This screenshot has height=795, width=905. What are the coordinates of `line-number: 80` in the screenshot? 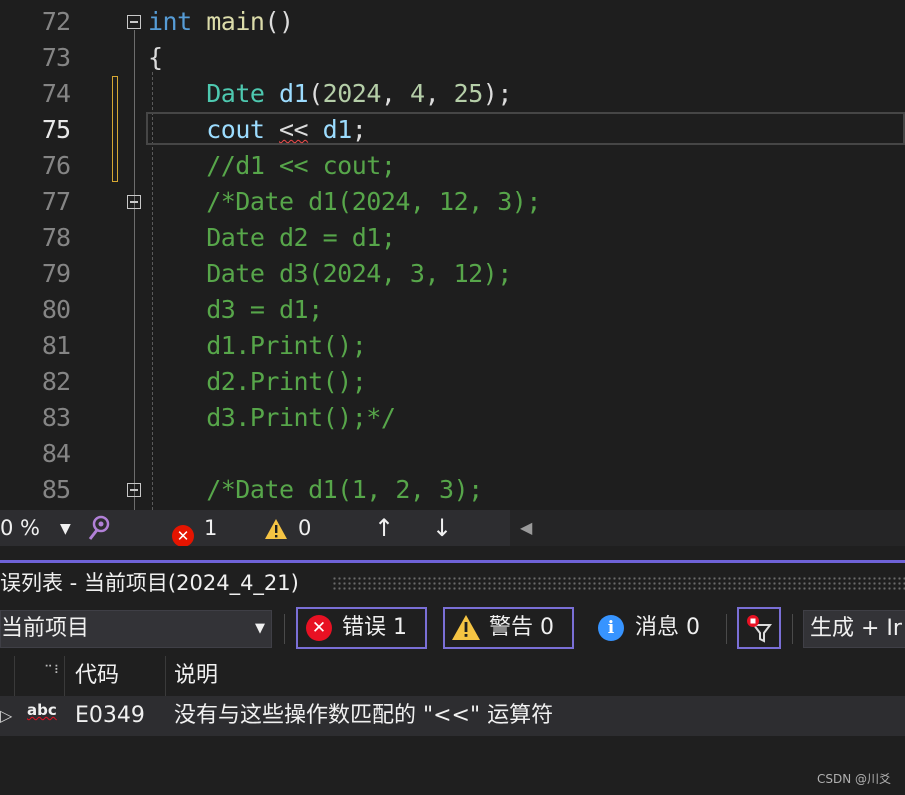 It's located at (56, 309).